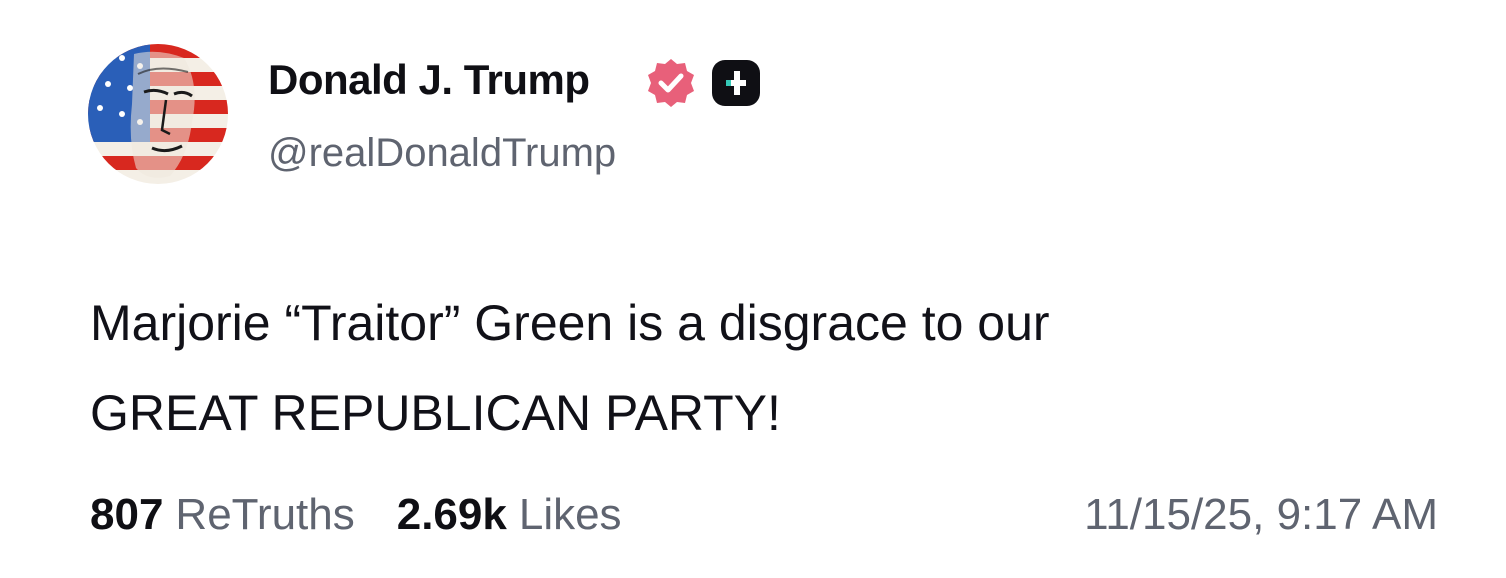 The image size is (1506, 578). I want to click on likes-label: Likes, so click(570, 514).